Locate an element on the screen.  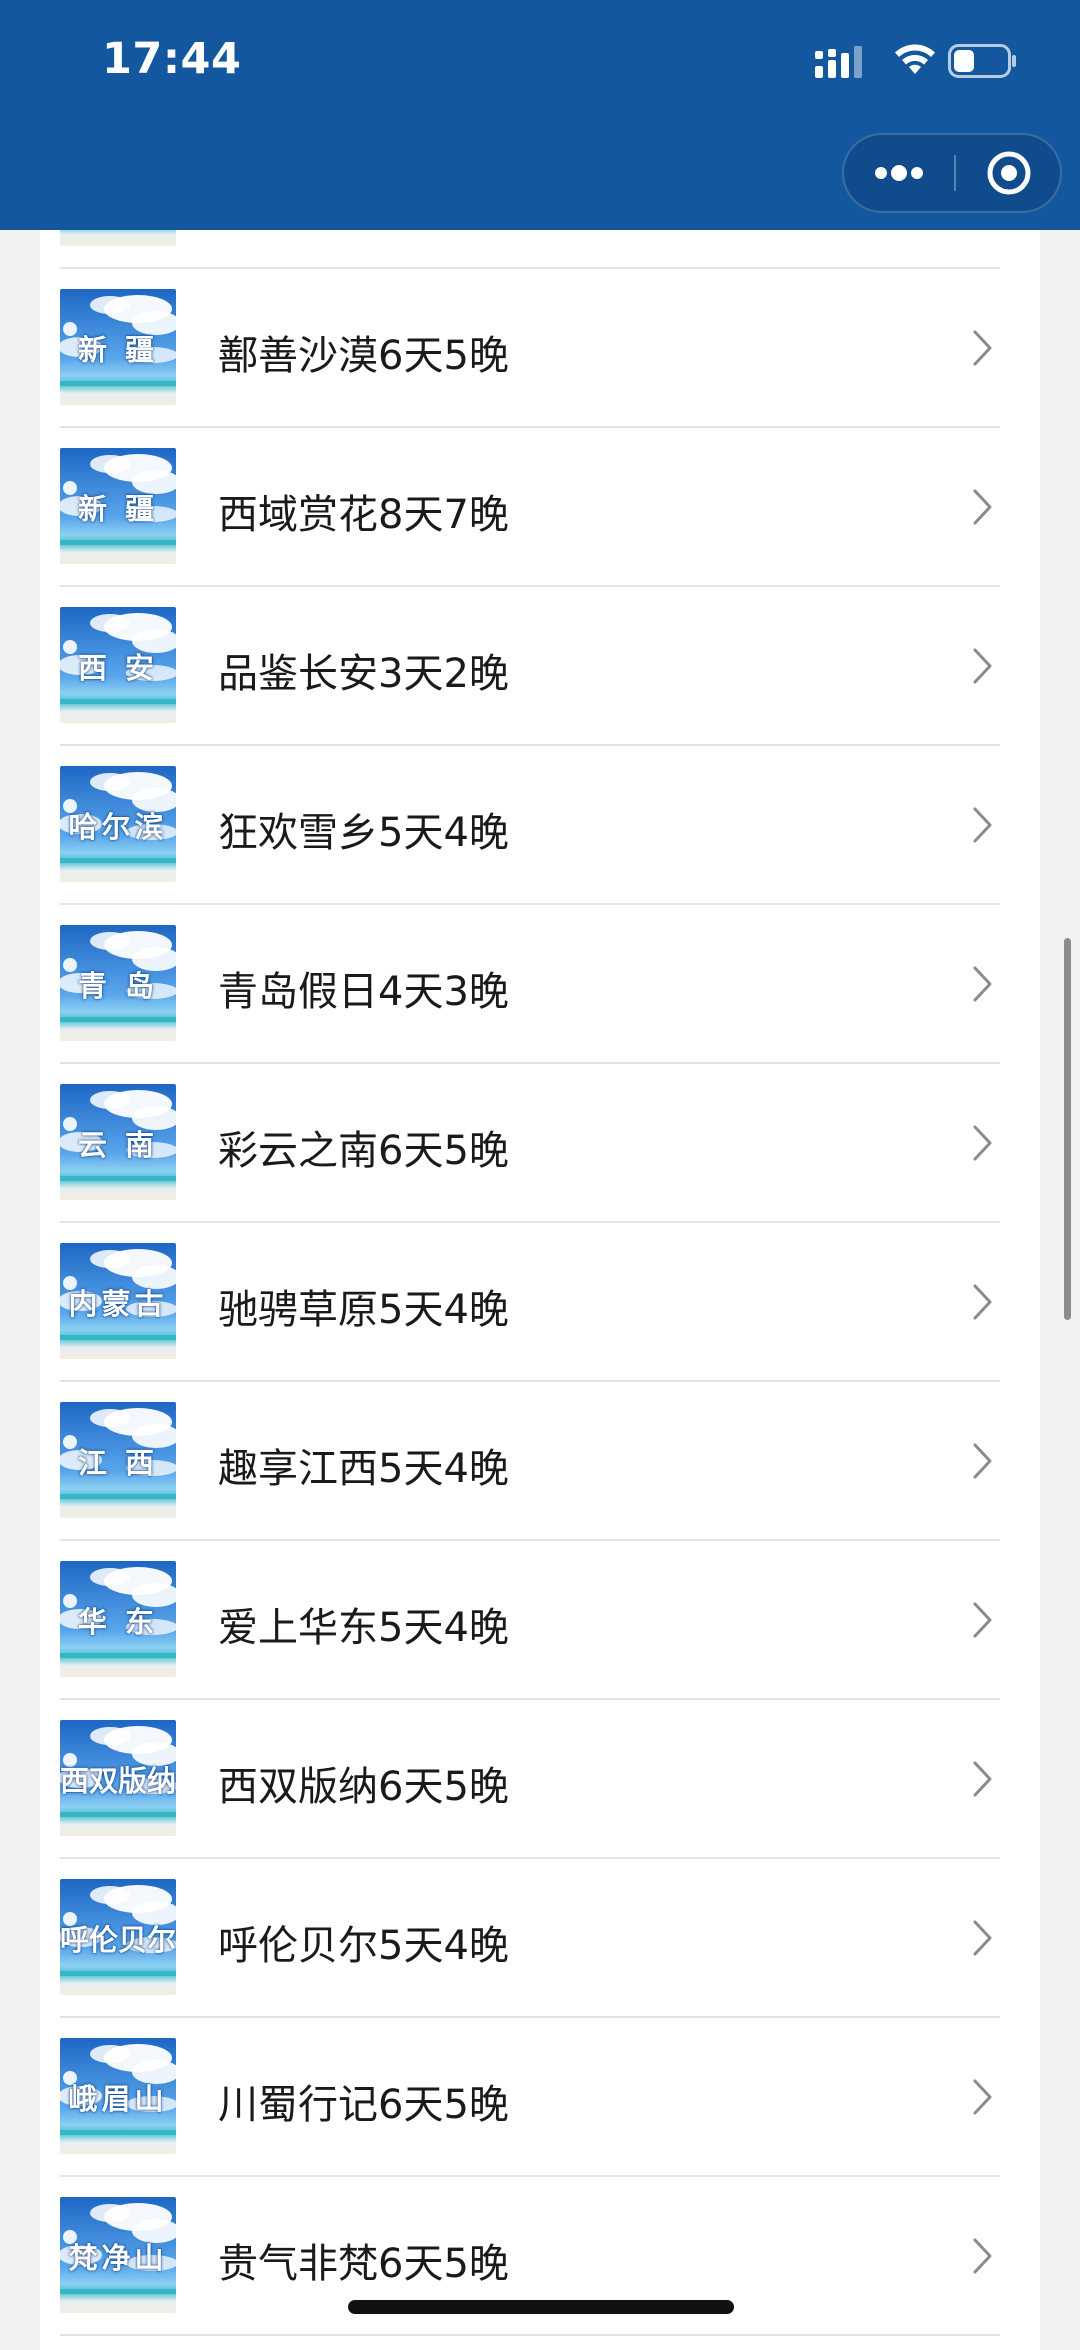
route-thumbnail: 江 西 is located at coordinates (118, 1460).